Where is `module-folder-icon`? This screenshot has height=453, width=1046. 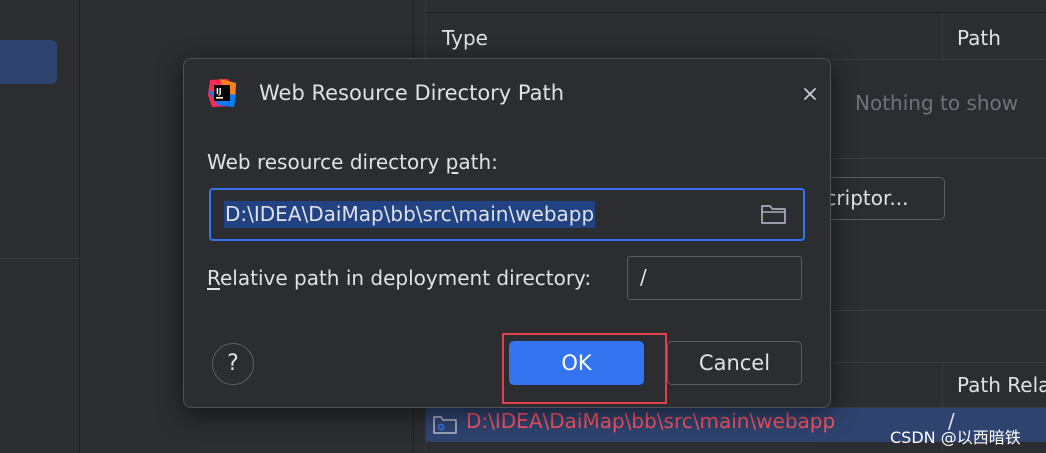 module-folder-icon is located at coordinates (445, 425).